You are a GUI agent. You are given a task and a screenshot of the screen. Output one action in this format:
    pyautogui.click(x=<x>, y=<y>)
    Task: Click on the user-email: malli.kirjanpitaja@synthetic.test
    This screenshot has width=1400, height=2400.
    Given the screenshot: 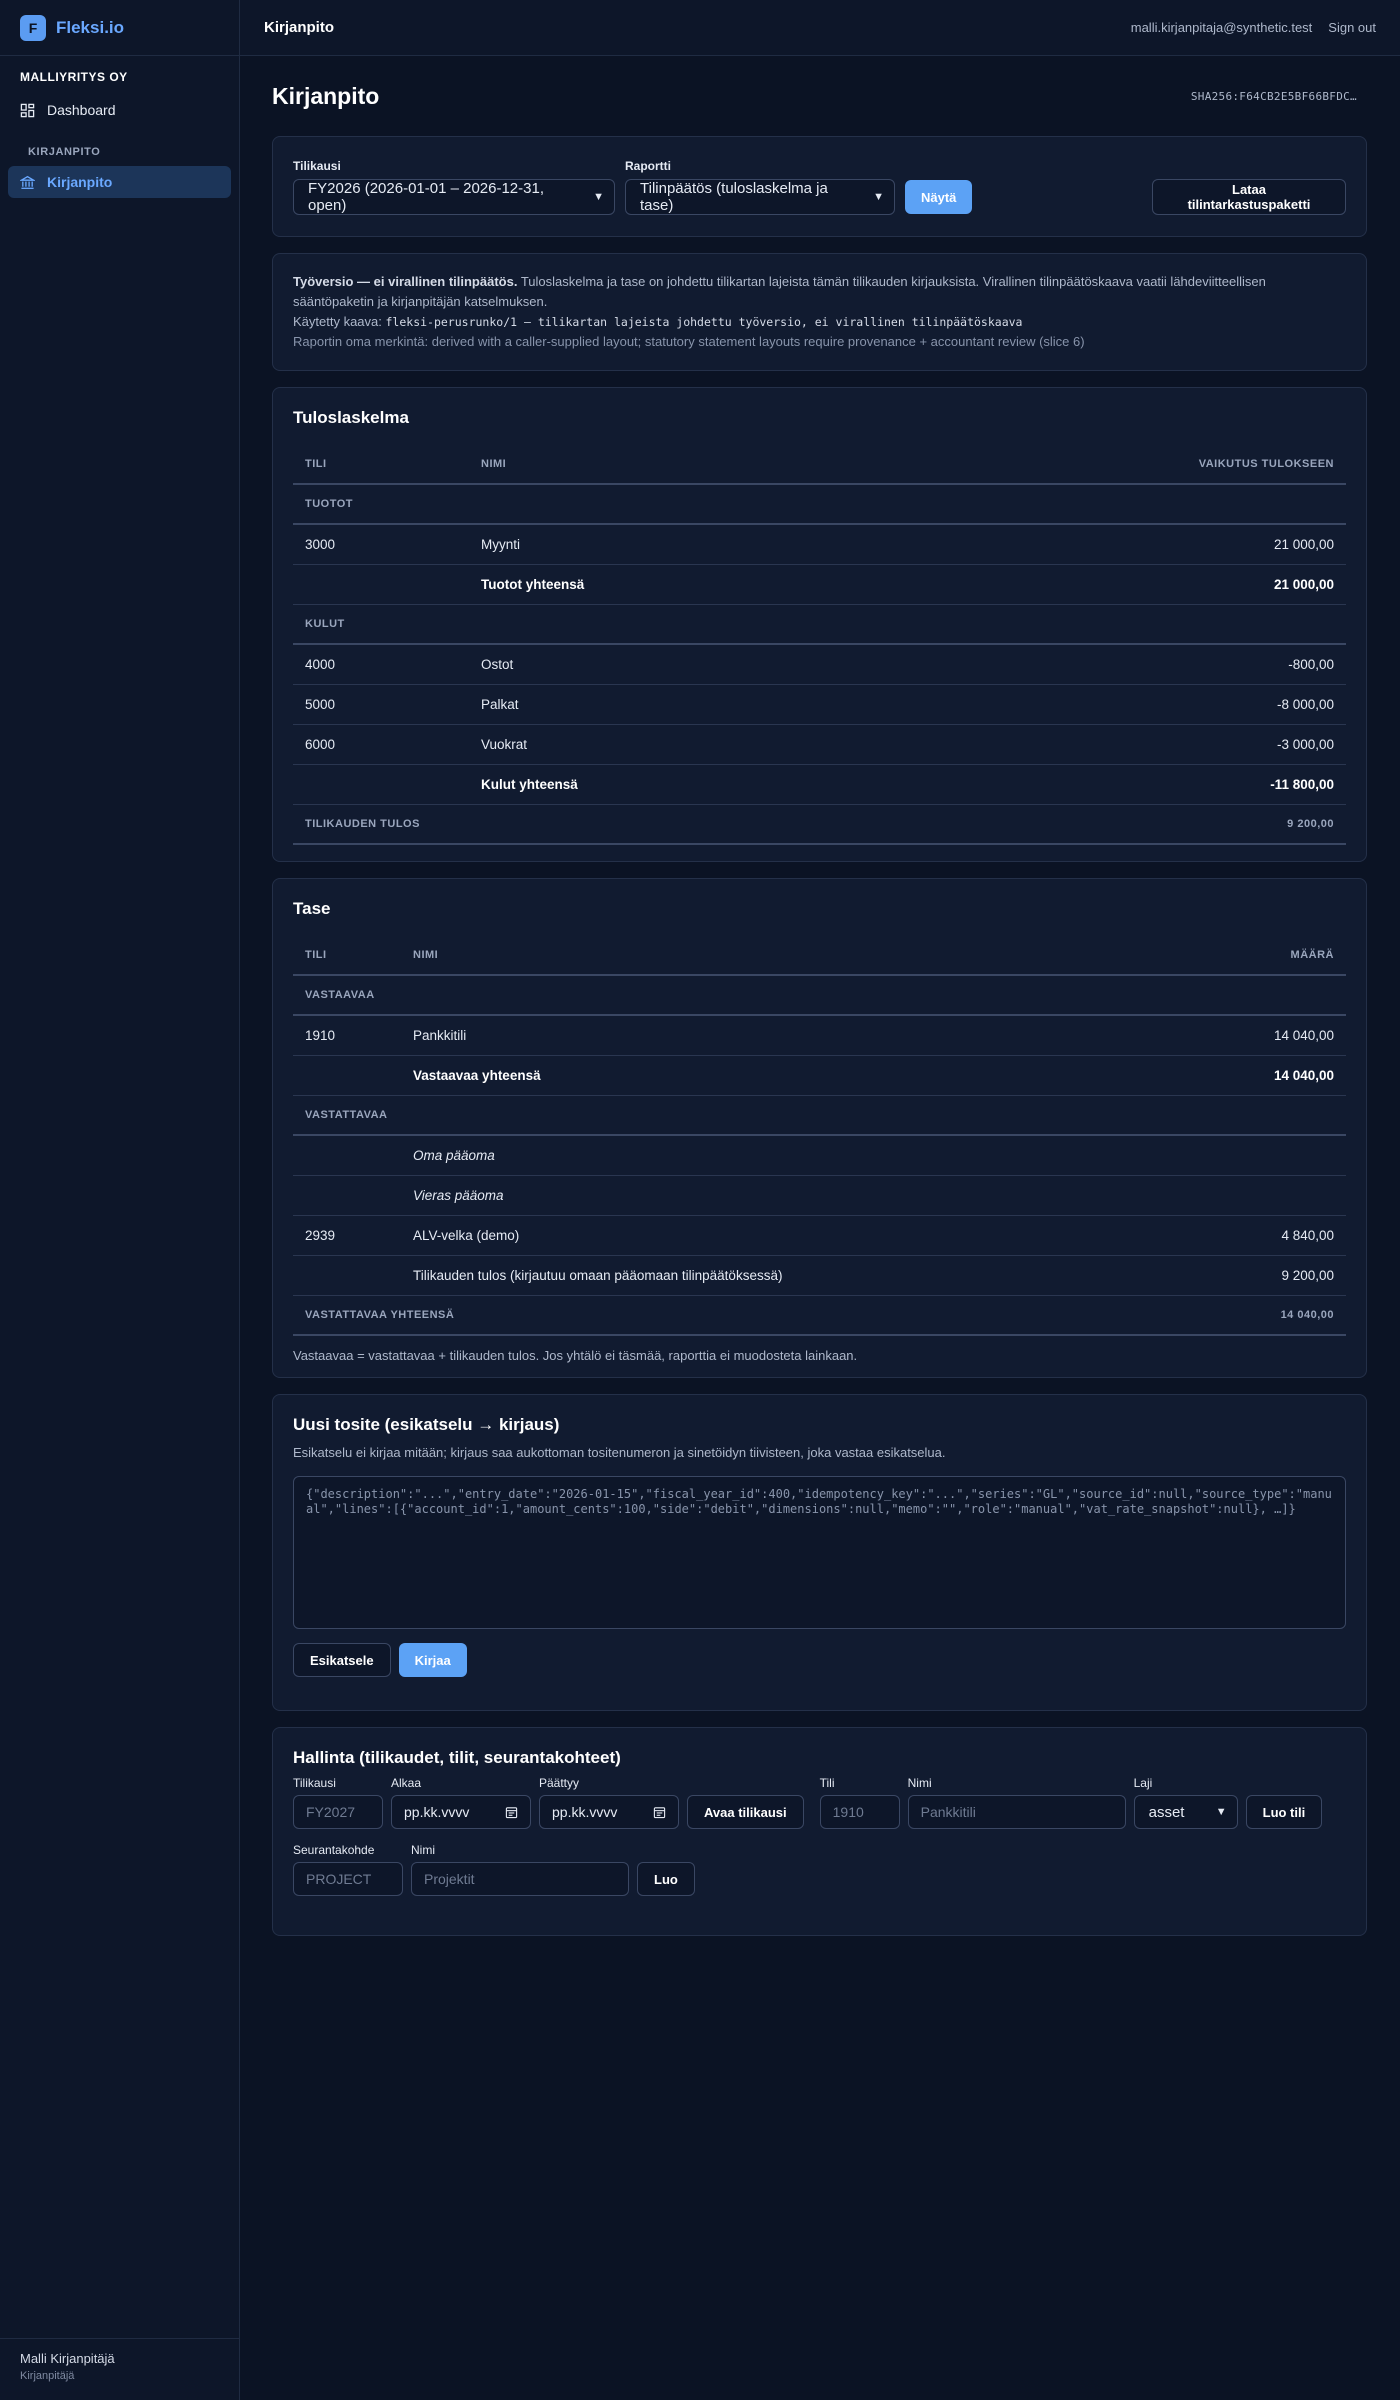 What is the action you would take?
    pyautogui.click(x=1221, y=27)
    